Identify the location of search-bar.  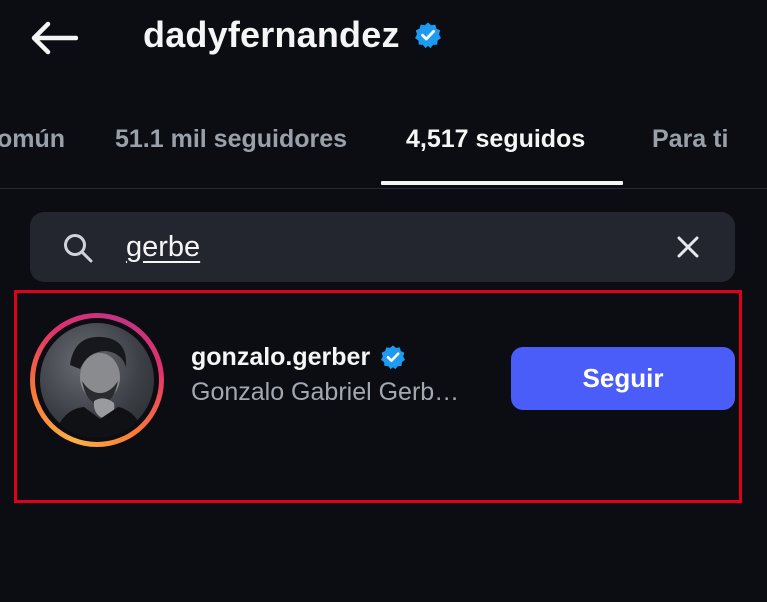
(382, 247).